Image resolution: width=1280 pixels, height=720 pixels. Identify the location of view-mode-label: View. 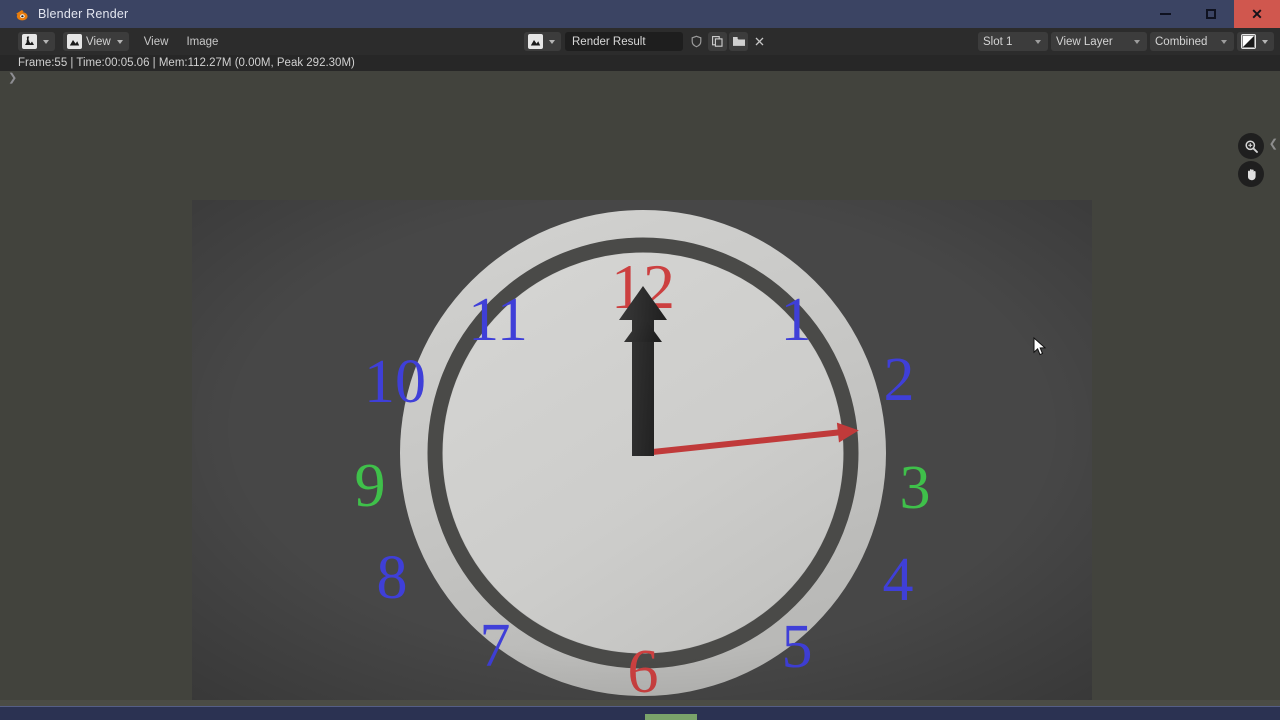
(98, 41).